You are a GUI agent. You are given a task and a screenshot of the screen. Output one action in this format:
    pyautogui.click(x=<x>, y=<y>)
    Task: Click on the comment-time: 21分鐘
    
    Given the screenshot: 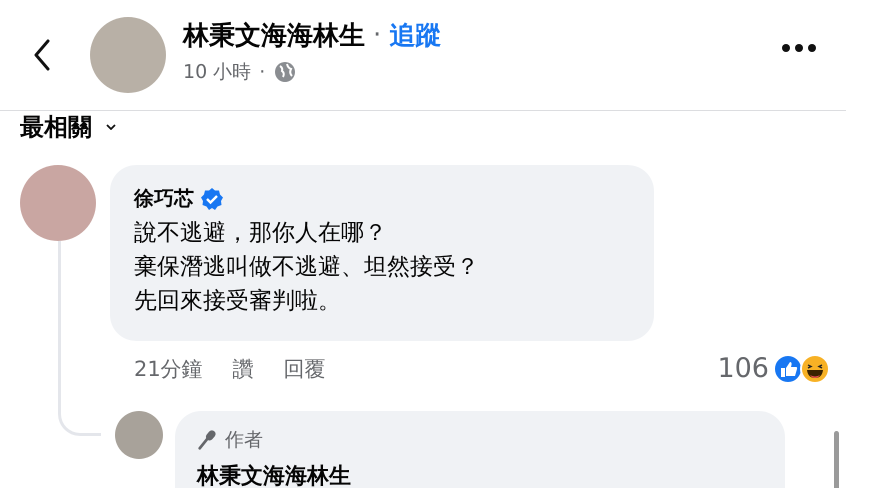 What is the action you would take?
    pyautogui.click(x=168, y=369)
    